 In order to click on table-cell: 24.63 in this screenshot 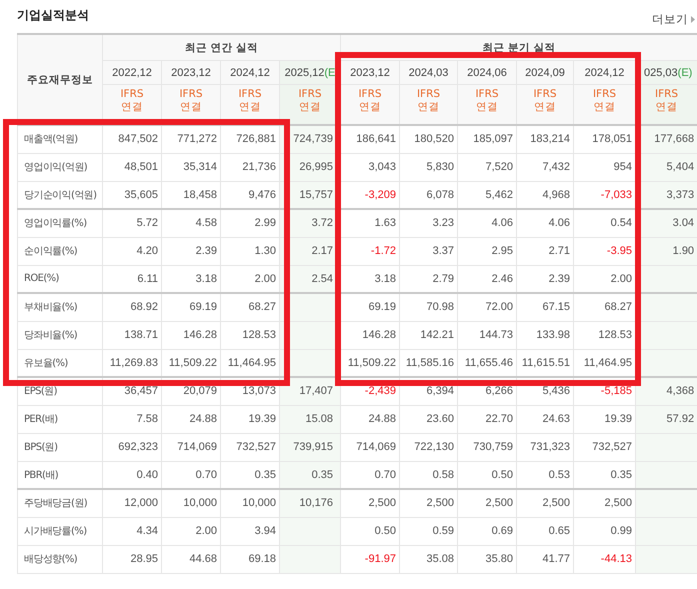, I will do `click(545, 419)`.